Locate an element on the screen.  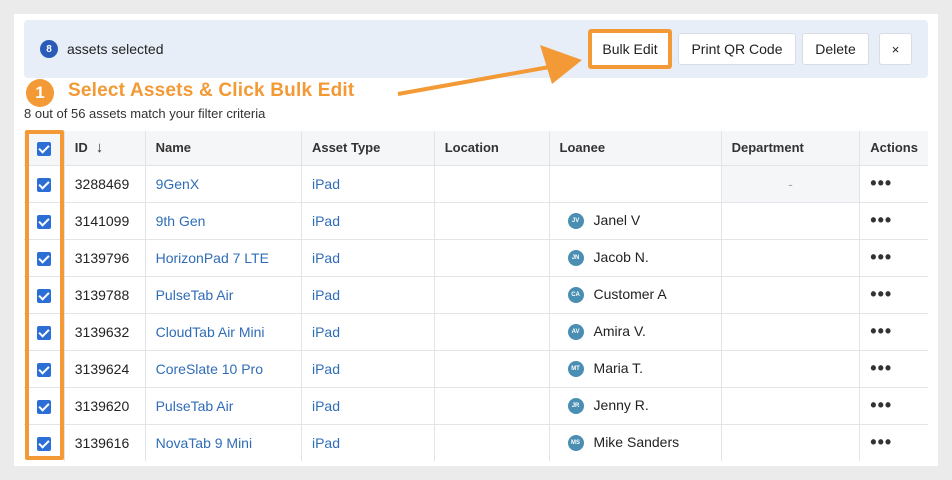
sort-arrow-icon: ↓ is located at coordinates (100, 147).